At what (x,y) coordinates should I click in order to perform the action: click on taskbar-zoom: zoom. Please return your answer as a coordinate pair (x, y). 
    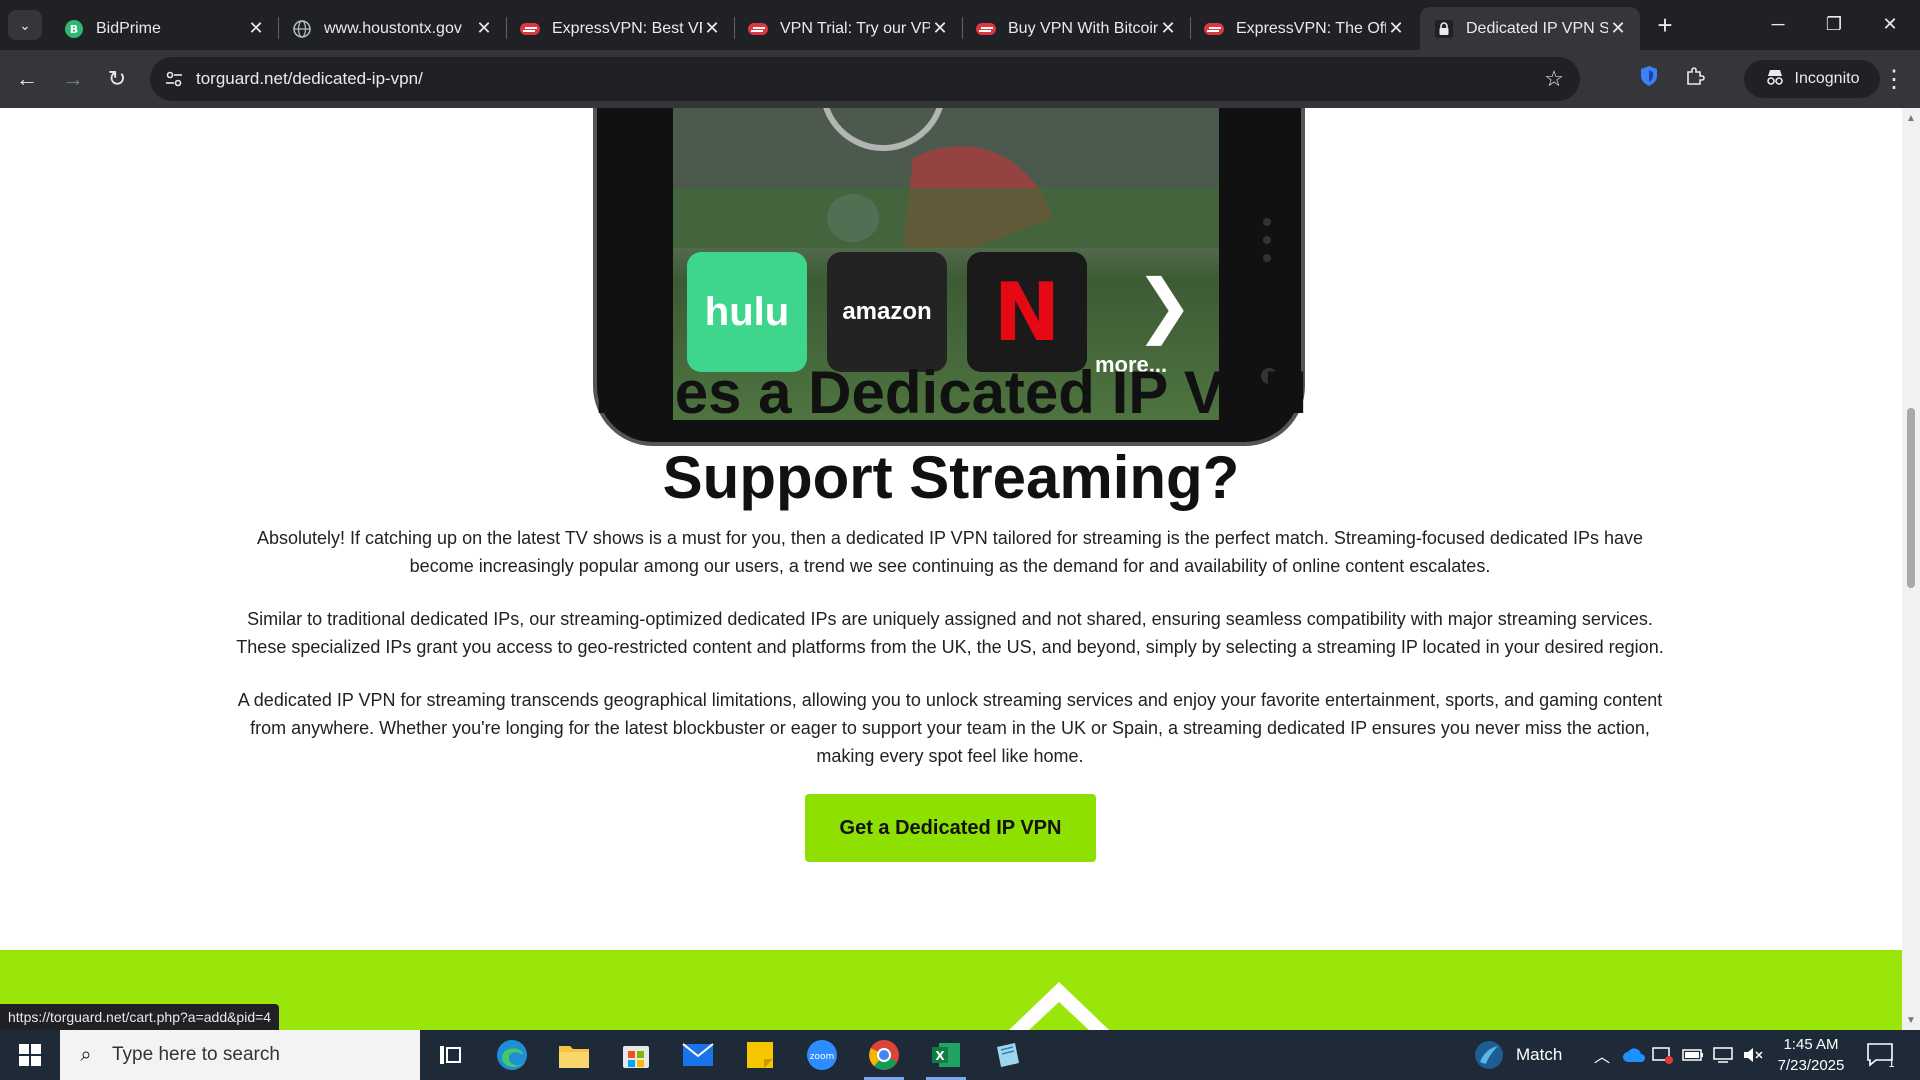
    Looking at the image, I should click on (822, 1055).